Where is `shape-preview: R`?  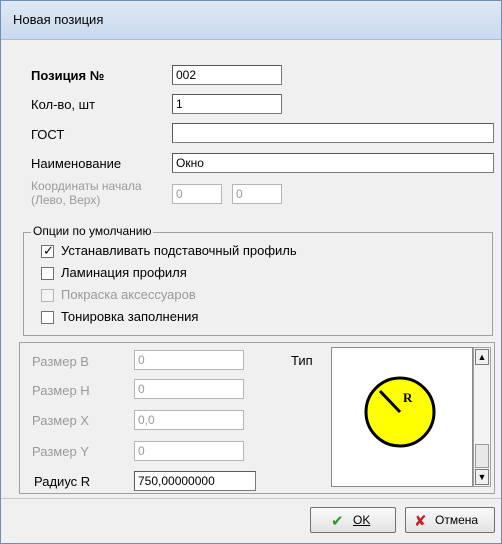
shape-preview: R is located at coordinates (402, 417).